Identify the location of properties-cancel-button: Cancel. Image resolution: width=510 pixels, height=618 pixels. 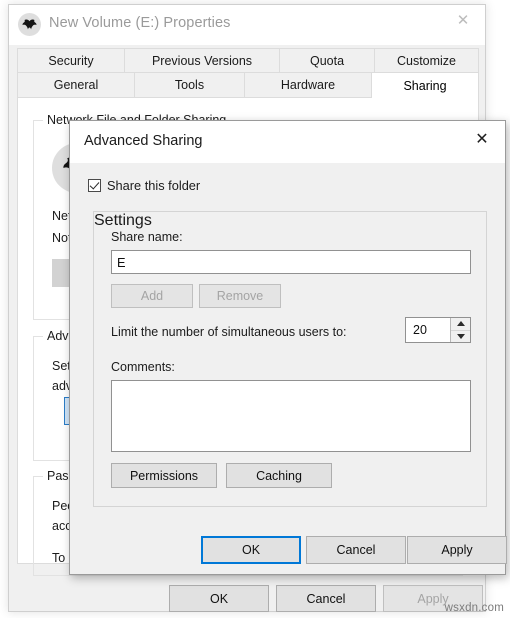
(326, 598).